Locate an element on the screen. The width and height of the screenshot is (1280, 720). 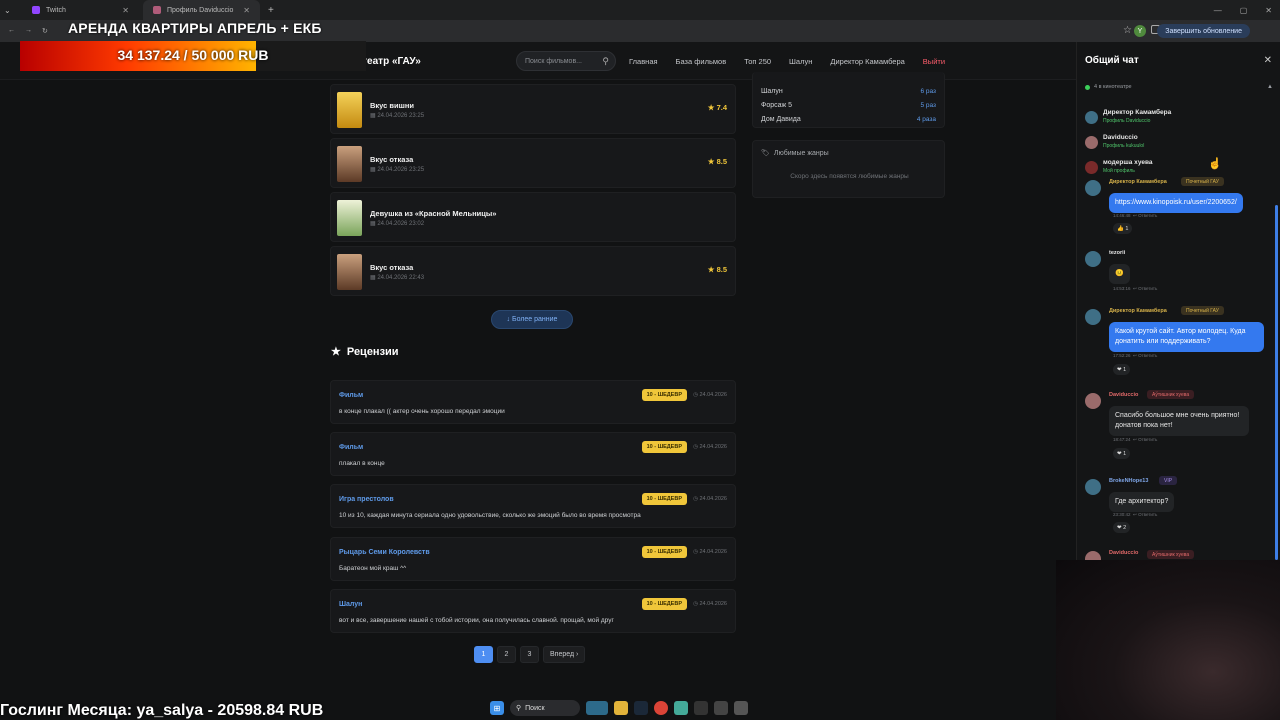
review-text: Баратеон мой краш ^^ is located at coordinates (373, 568).